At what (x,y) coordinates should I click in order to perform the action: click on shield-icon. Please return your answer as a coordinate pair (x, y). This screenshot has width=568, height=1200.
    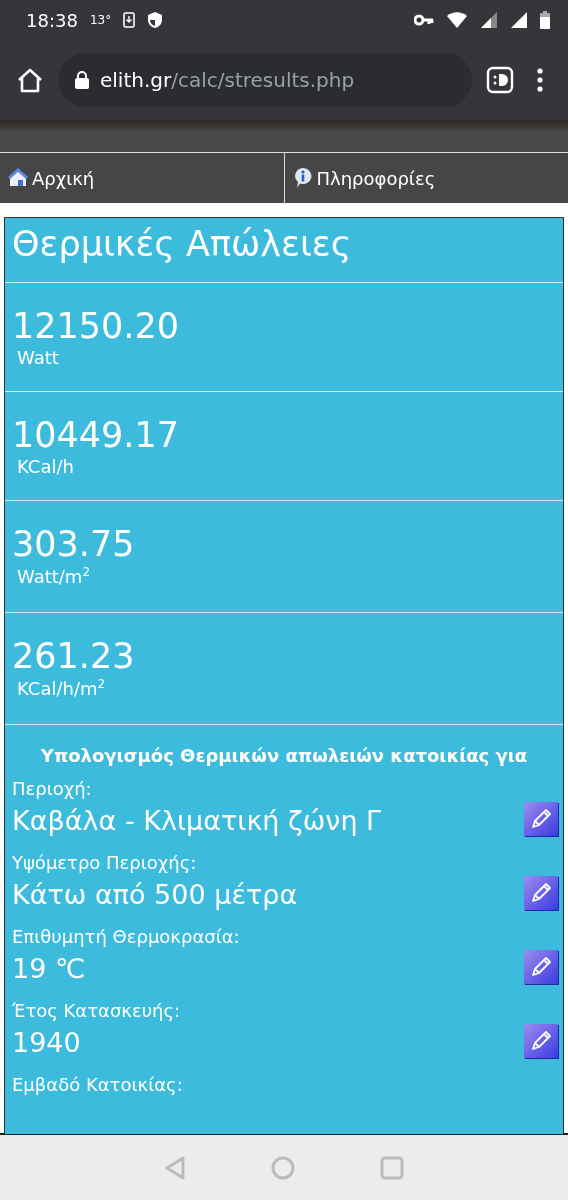
    Looking at the image, I should click on (155, 20).